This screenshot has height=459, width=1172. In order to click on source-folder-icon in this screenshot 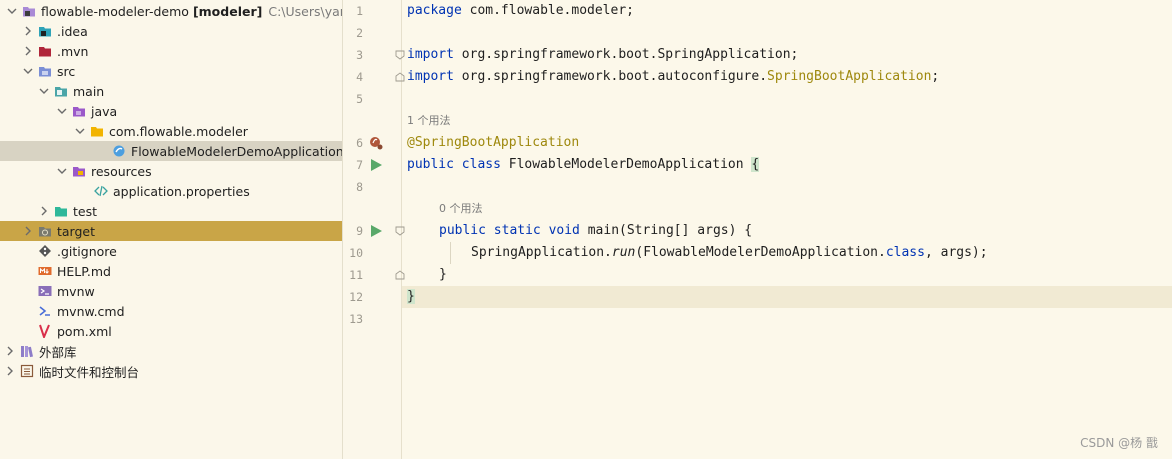, I will do `click(45, 71)`.